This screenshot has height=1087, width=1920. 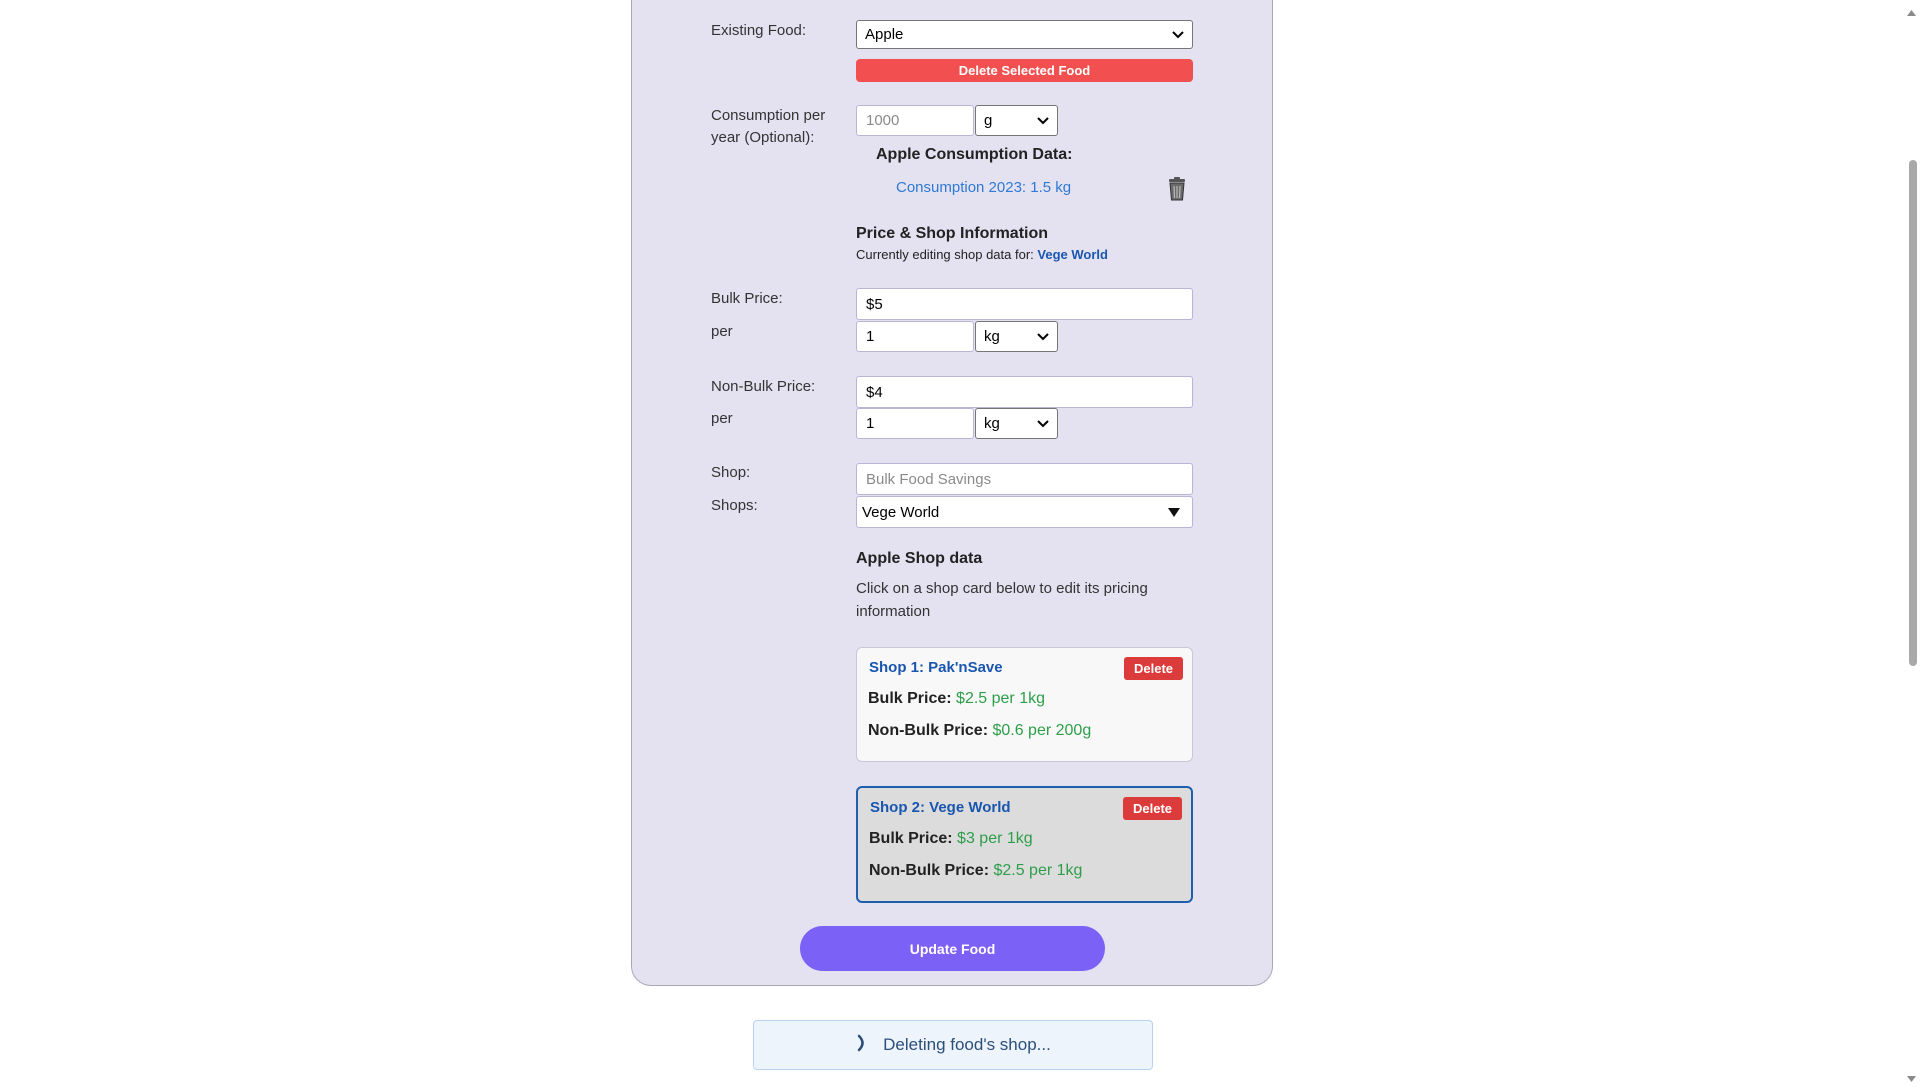 What do you see at coordinates (1016, 120) in the screenshot?
I see `consumption-unit-select: g` at bounding box center [1016, 120].